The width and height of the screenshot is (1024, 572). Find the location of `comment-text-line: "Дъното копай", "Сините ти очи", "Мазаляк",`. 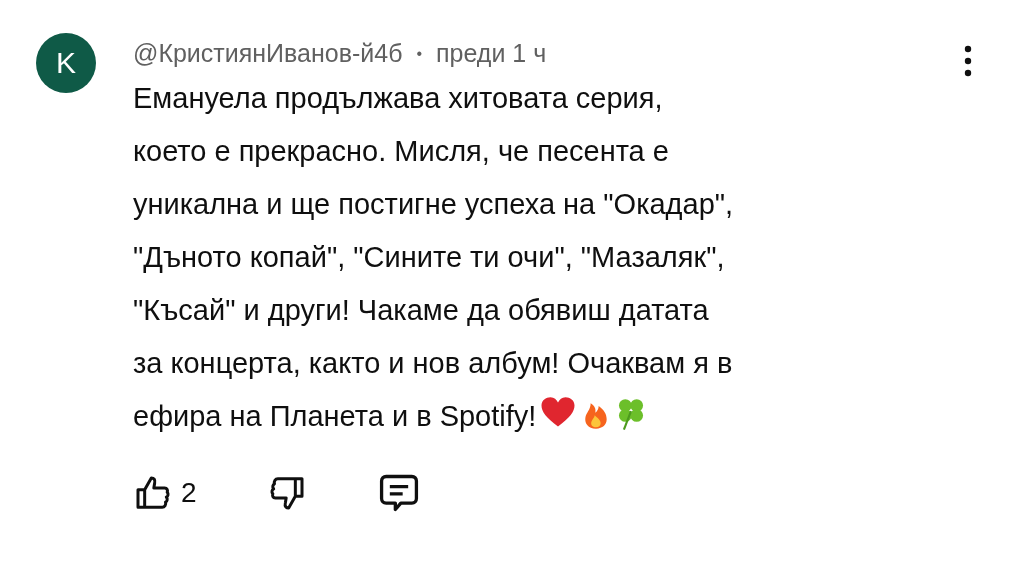

comment-text-line: "Дъното копай", "Сините ти очи", "Мазаляк", is located at coordinates (429, 257).